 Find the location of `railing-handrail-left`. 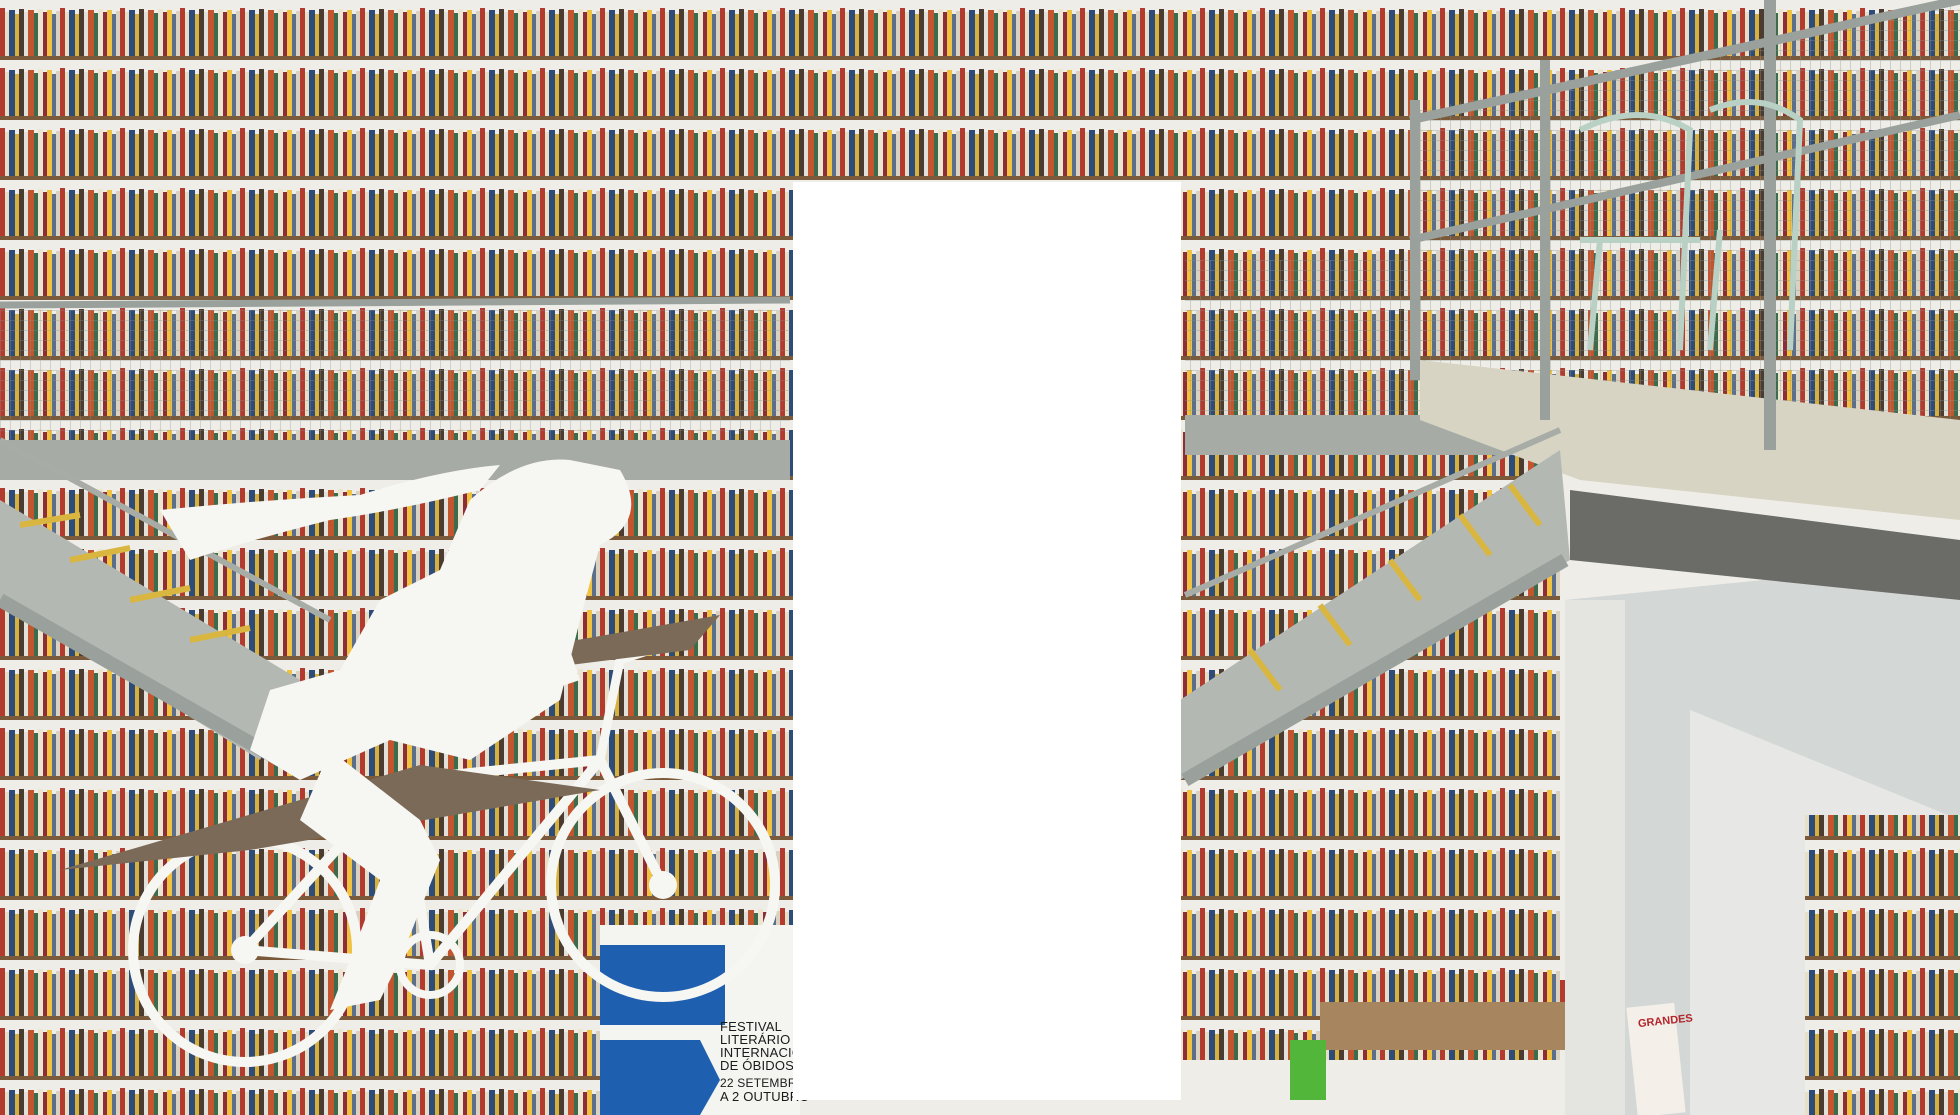

railing-handrail-left is located at coordinates (395, 302).